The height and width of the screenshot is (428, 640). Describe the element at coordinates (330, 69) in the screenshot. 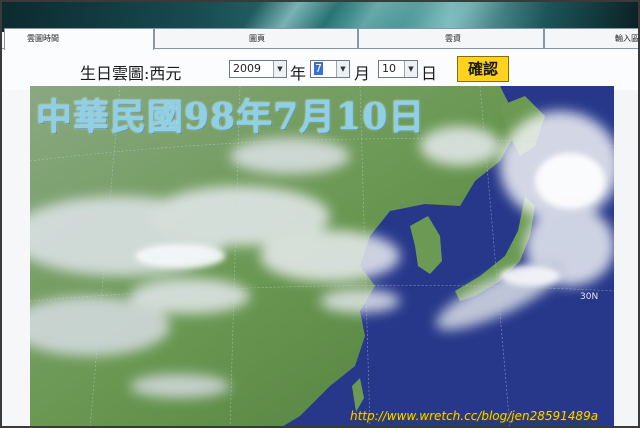

I see `month-select: 7 ▼` at that location.